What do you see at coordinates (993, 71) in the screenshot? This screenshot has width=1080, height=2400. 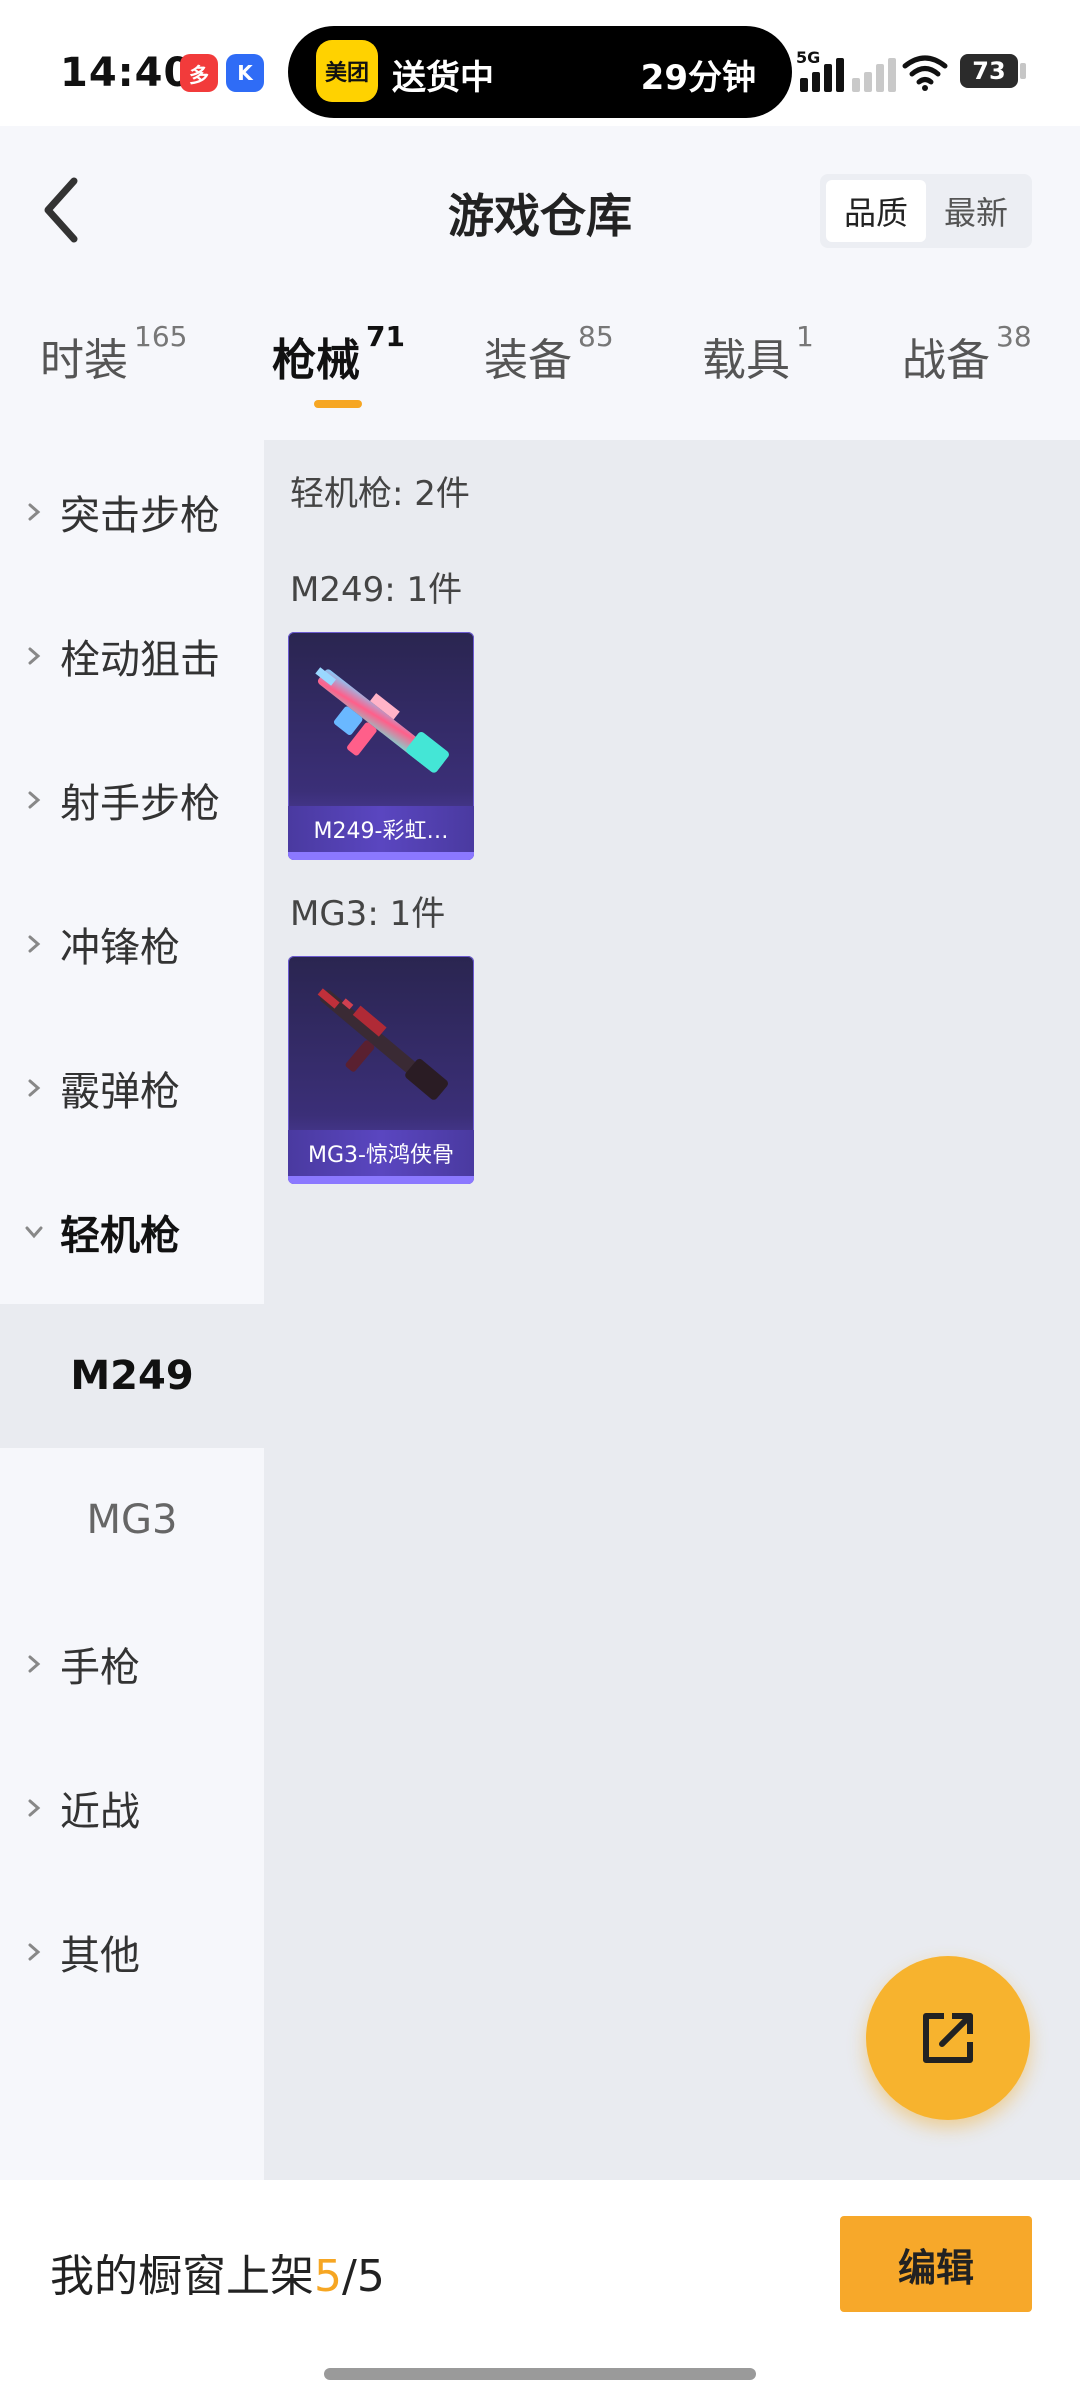 I see `battery-icon: 73` at bounding box center [993, 71].